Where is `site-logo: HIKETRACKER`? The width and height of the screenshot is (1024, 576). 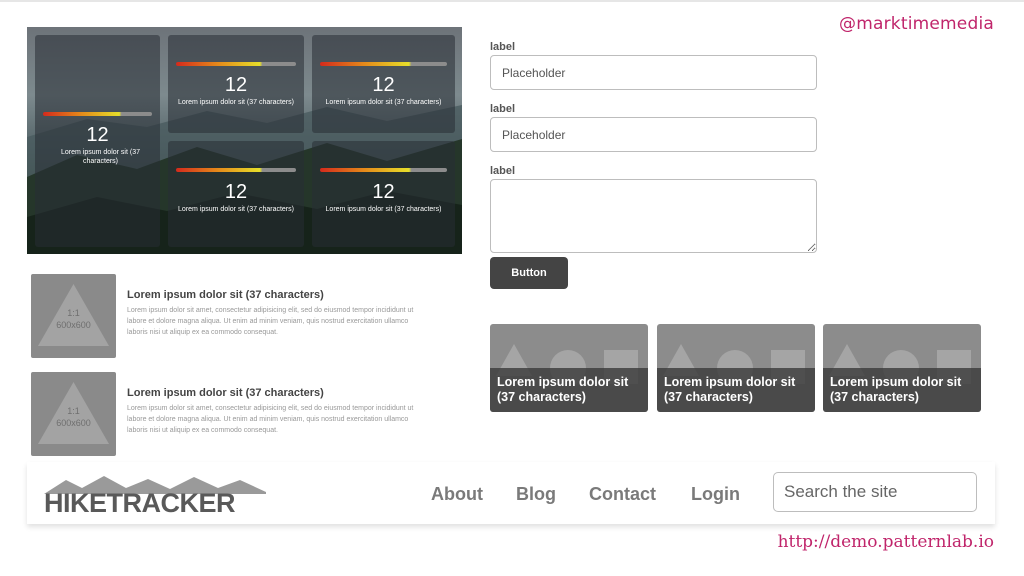
site-logo: HIKETRACKER is located at coordinates (155, 496).